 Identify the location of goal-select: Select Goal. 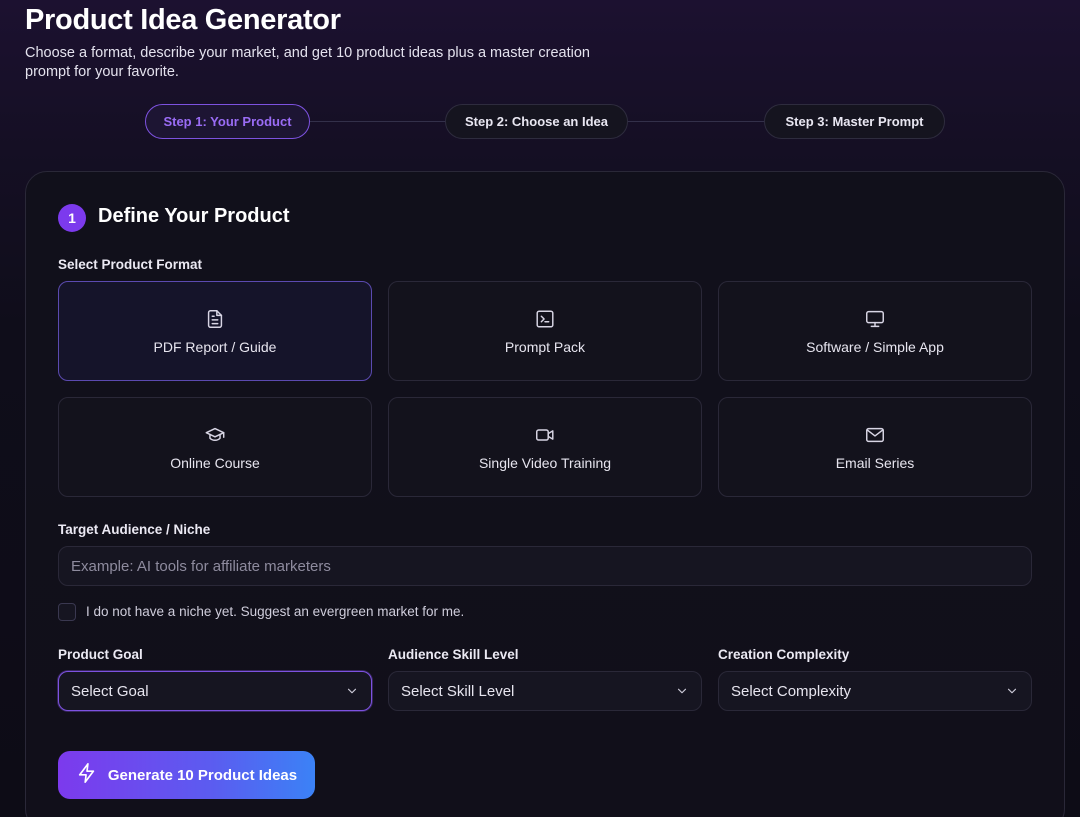
(215, 691).